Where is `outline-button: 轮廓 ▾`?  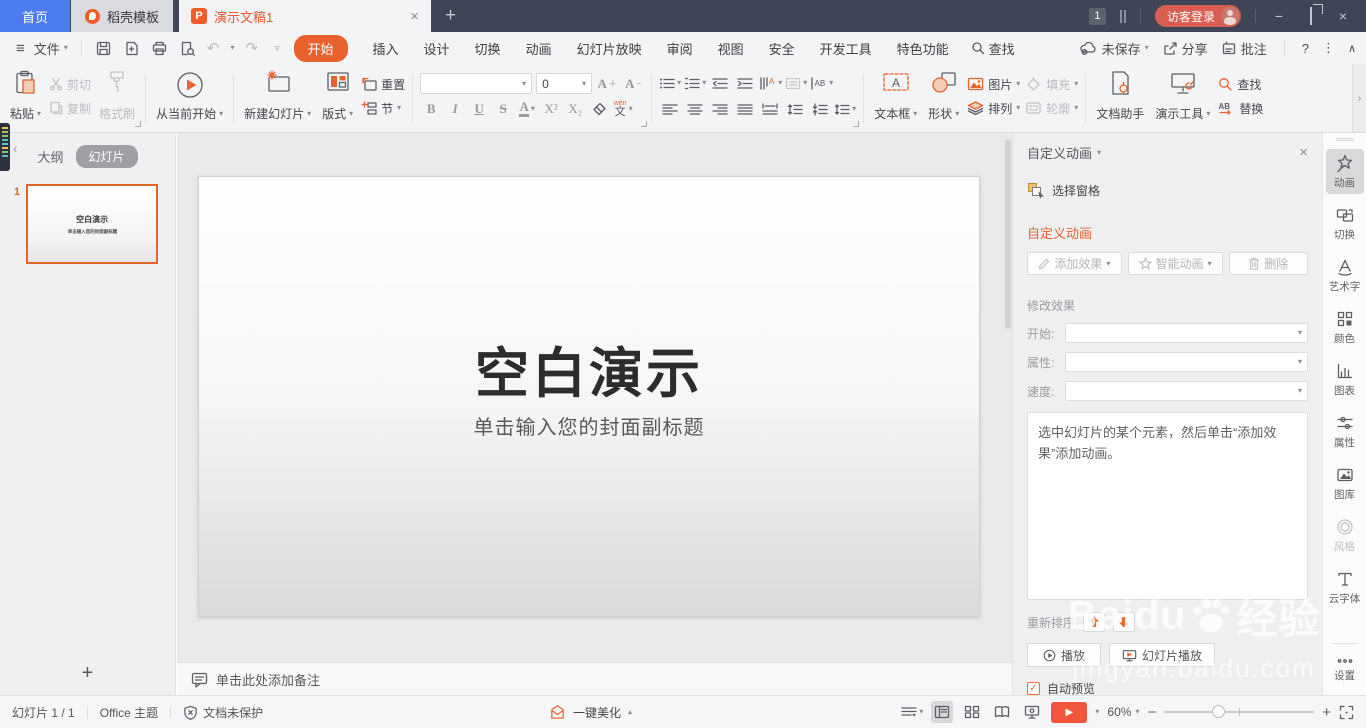
outline-button: 轮廓 ▾ is located at coordinates (1051, 108).